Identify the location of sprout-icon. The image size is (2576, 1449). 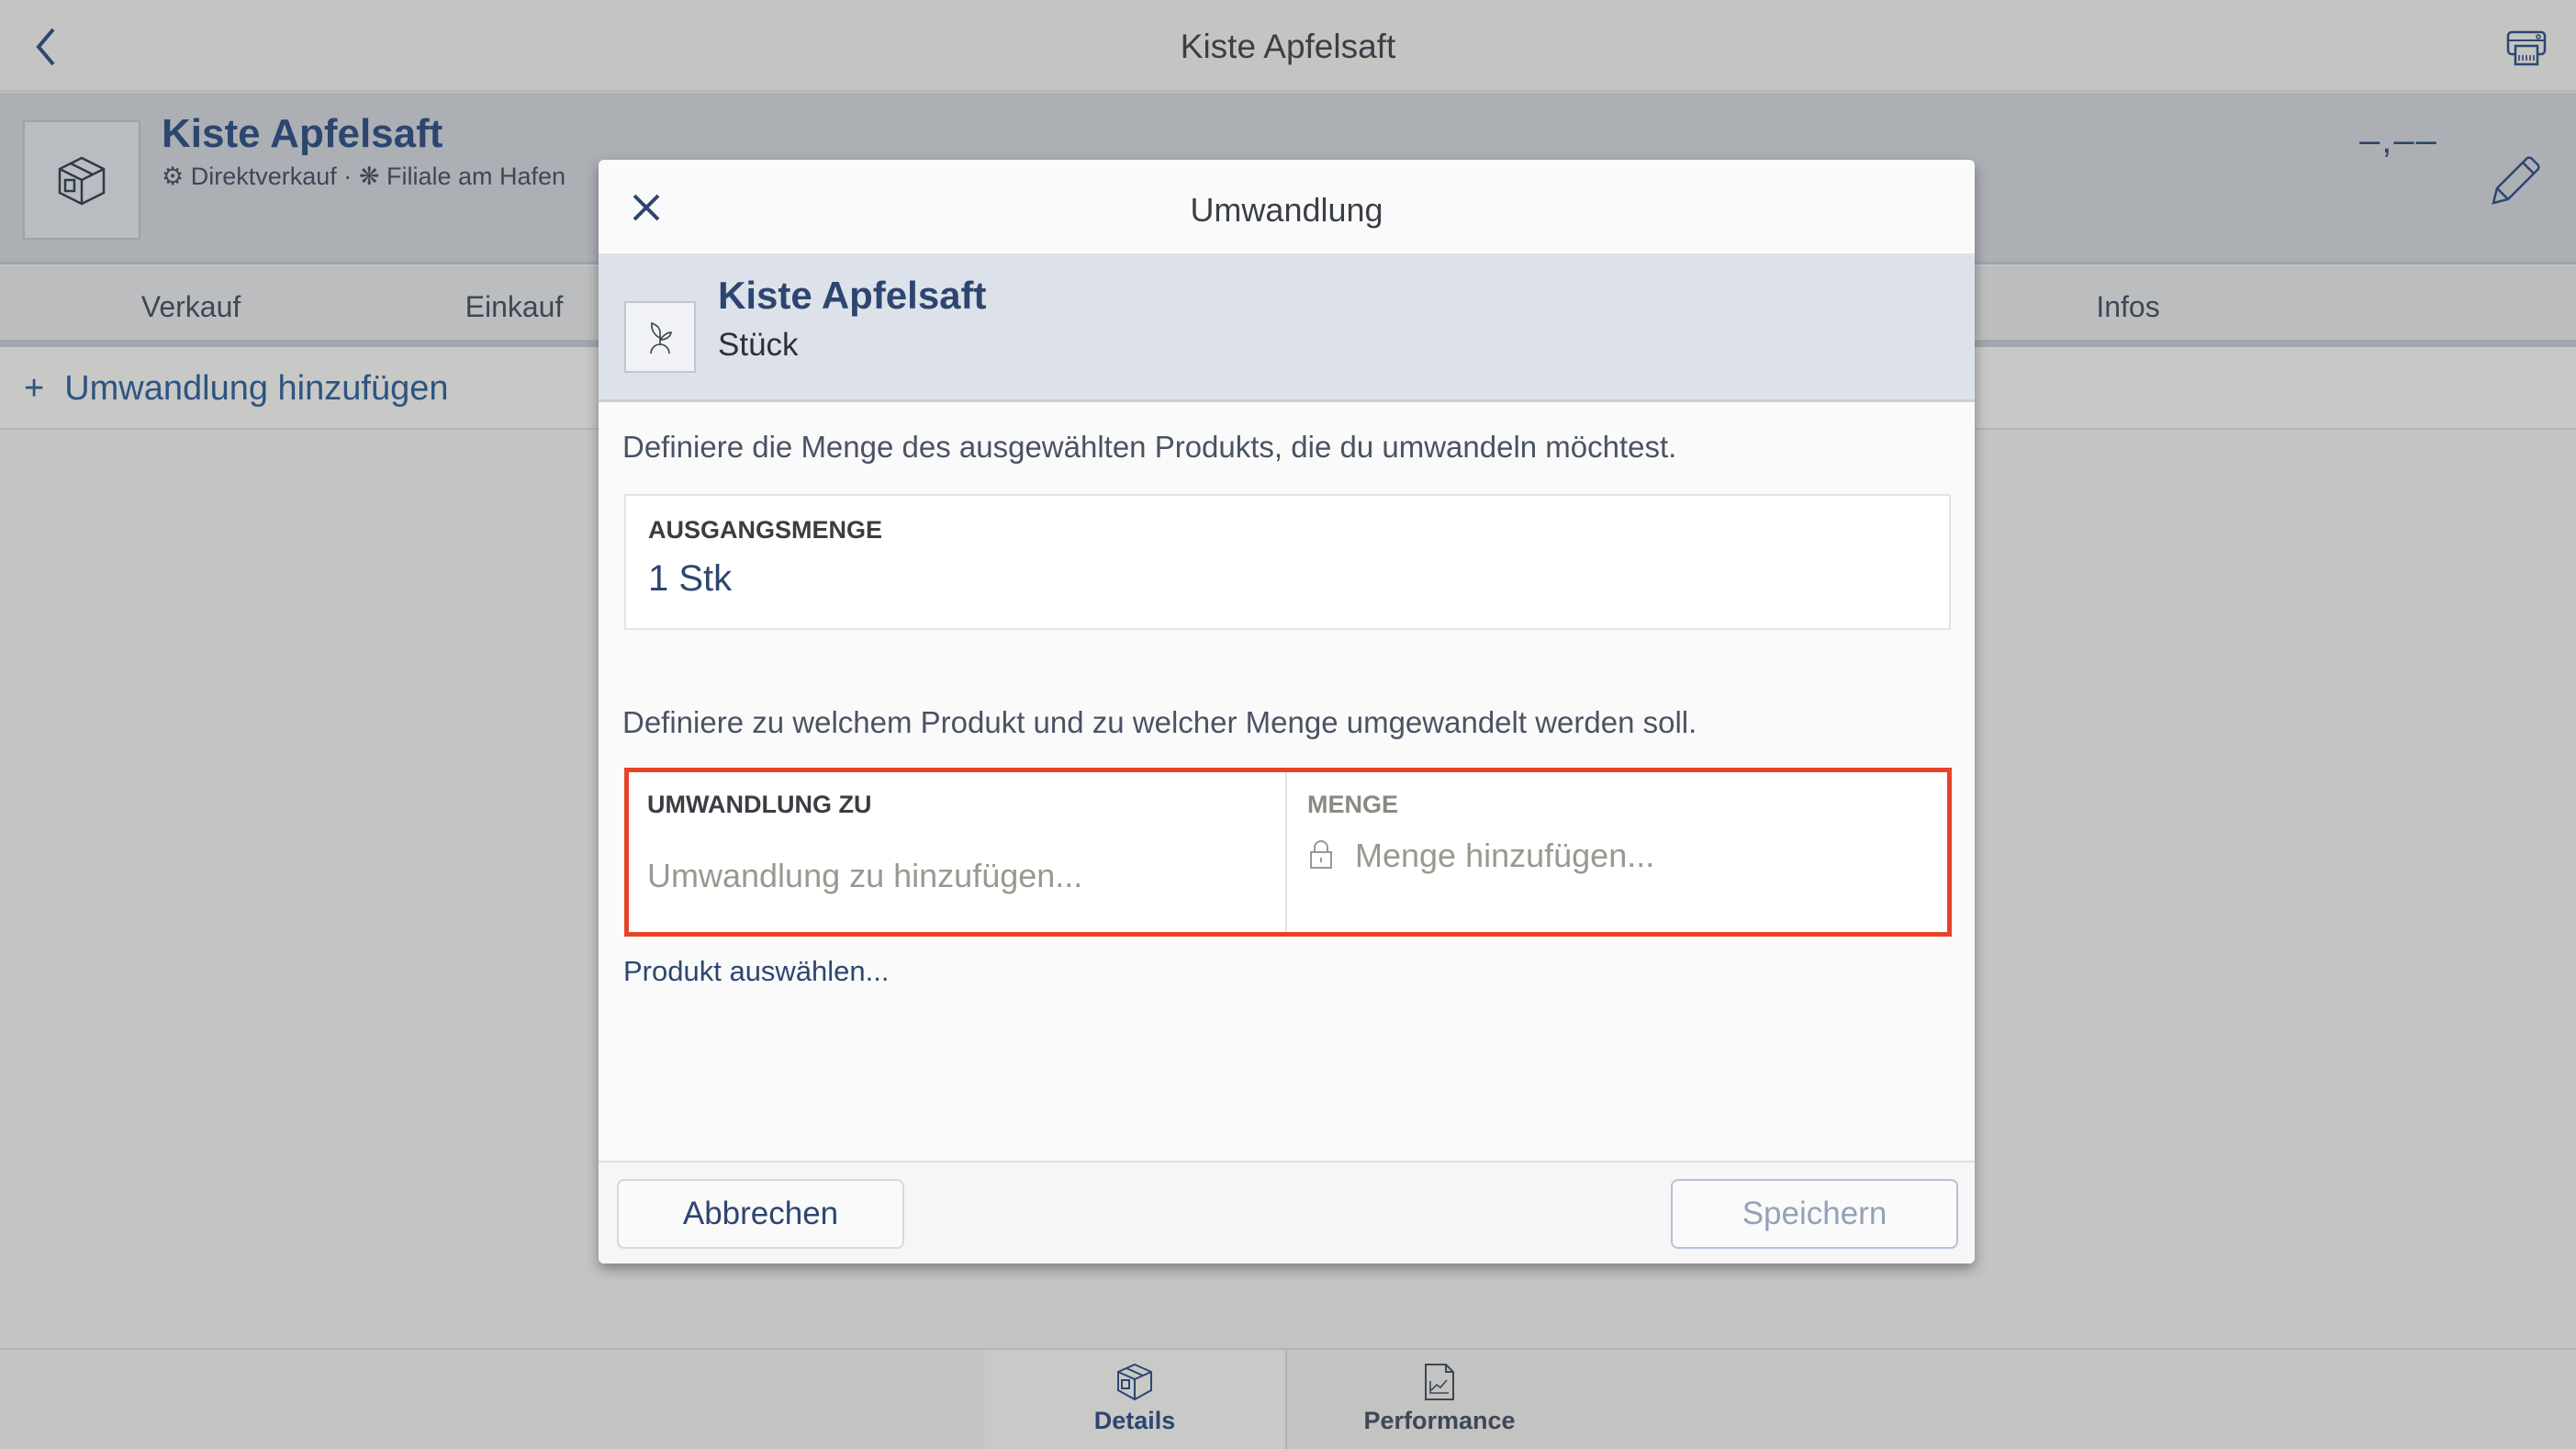
(661, 337).